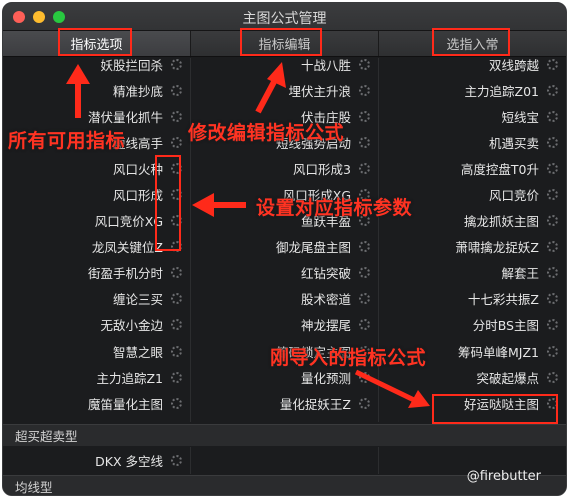 Image resolution: width=569 pixels, height=498 pixels. I want to click on watermark-text: @firebutter, so click(503, 476).